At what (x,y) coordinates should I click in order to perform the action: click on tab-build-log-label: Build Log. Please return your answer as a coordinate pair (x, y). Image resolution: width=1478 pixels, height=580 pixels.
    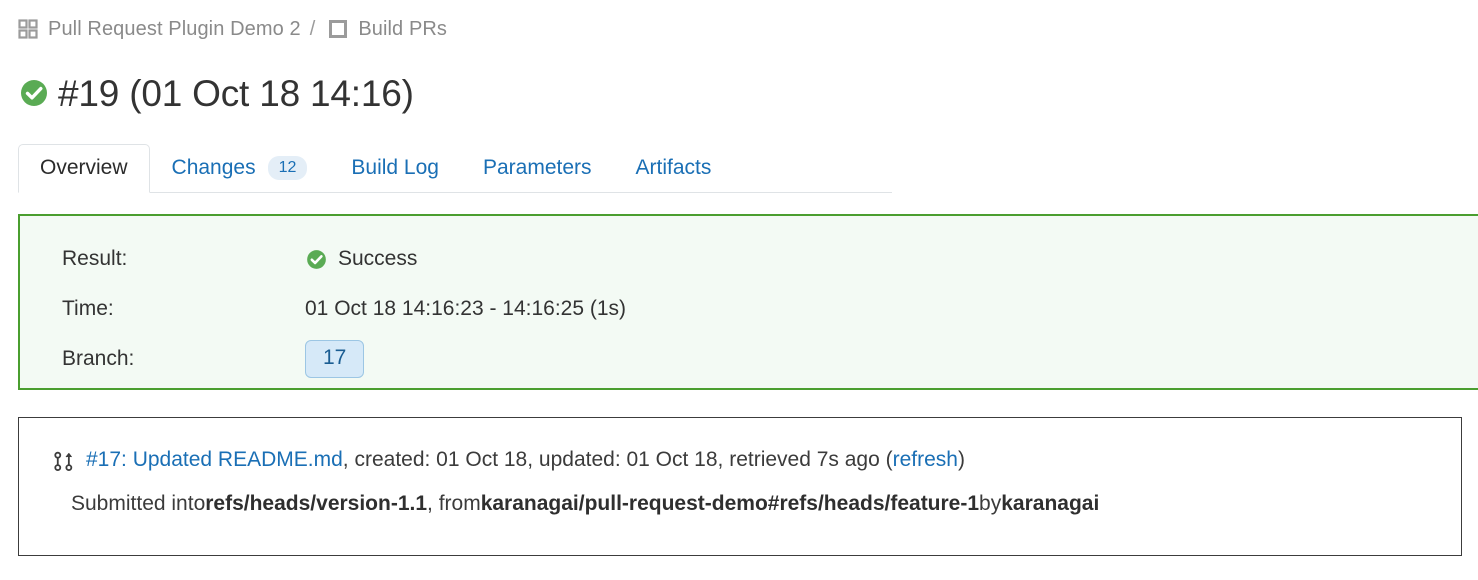
    Looking at the image, I should click on (395, 167).